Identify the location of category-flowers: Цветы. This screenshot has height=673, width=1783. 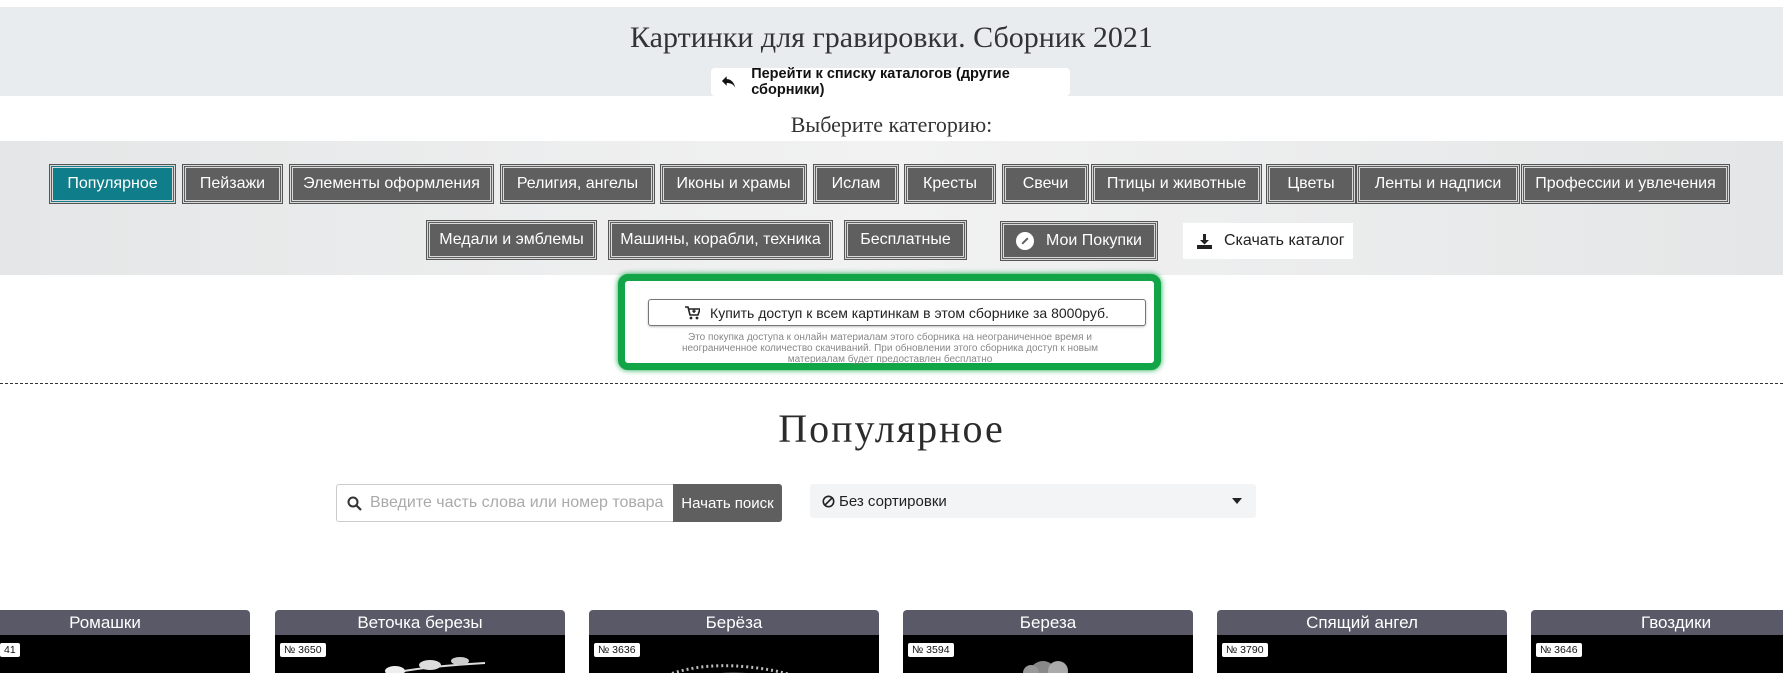
(1311, 184).